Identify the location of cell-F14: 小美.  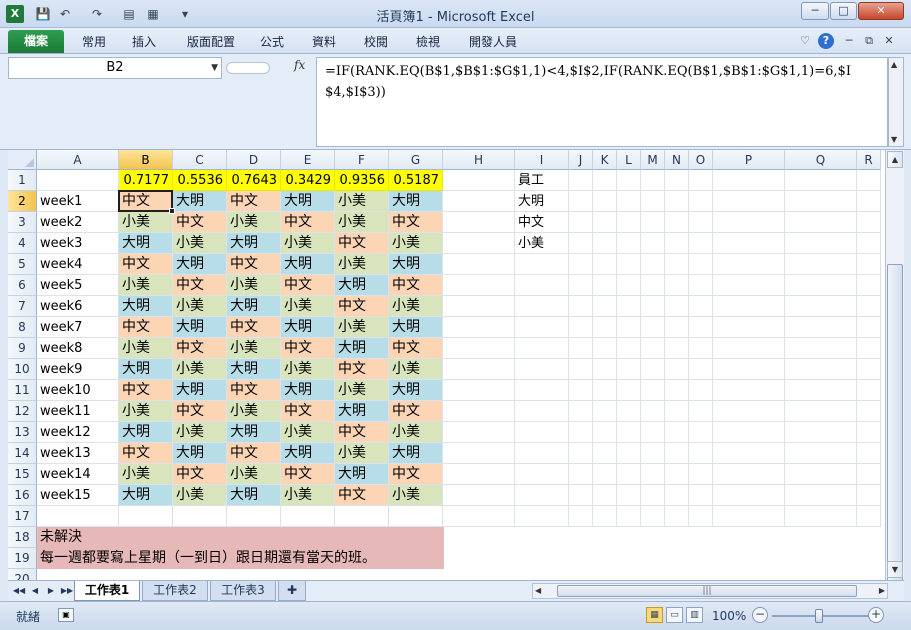
(362, 453).